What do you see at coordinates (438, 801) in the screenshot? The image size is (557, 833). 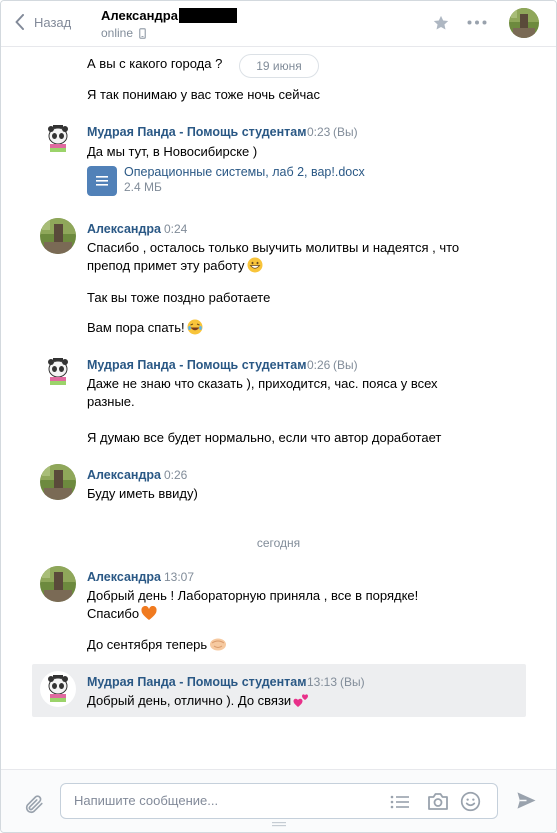 I see `camera-icon` at bounding box center [438, 801].